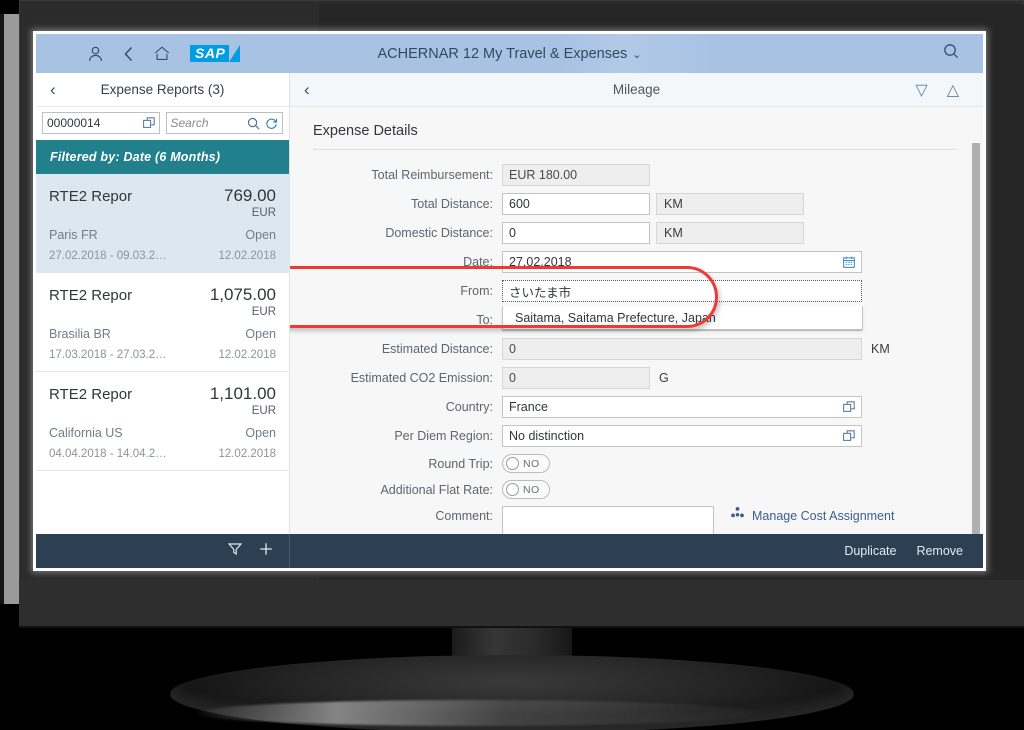 This screenshot has width=1024, height=730. What do you see at coordinates (484, 320) in the screenshot?
I see `to-label: To:` at bounding box center [484, 320].